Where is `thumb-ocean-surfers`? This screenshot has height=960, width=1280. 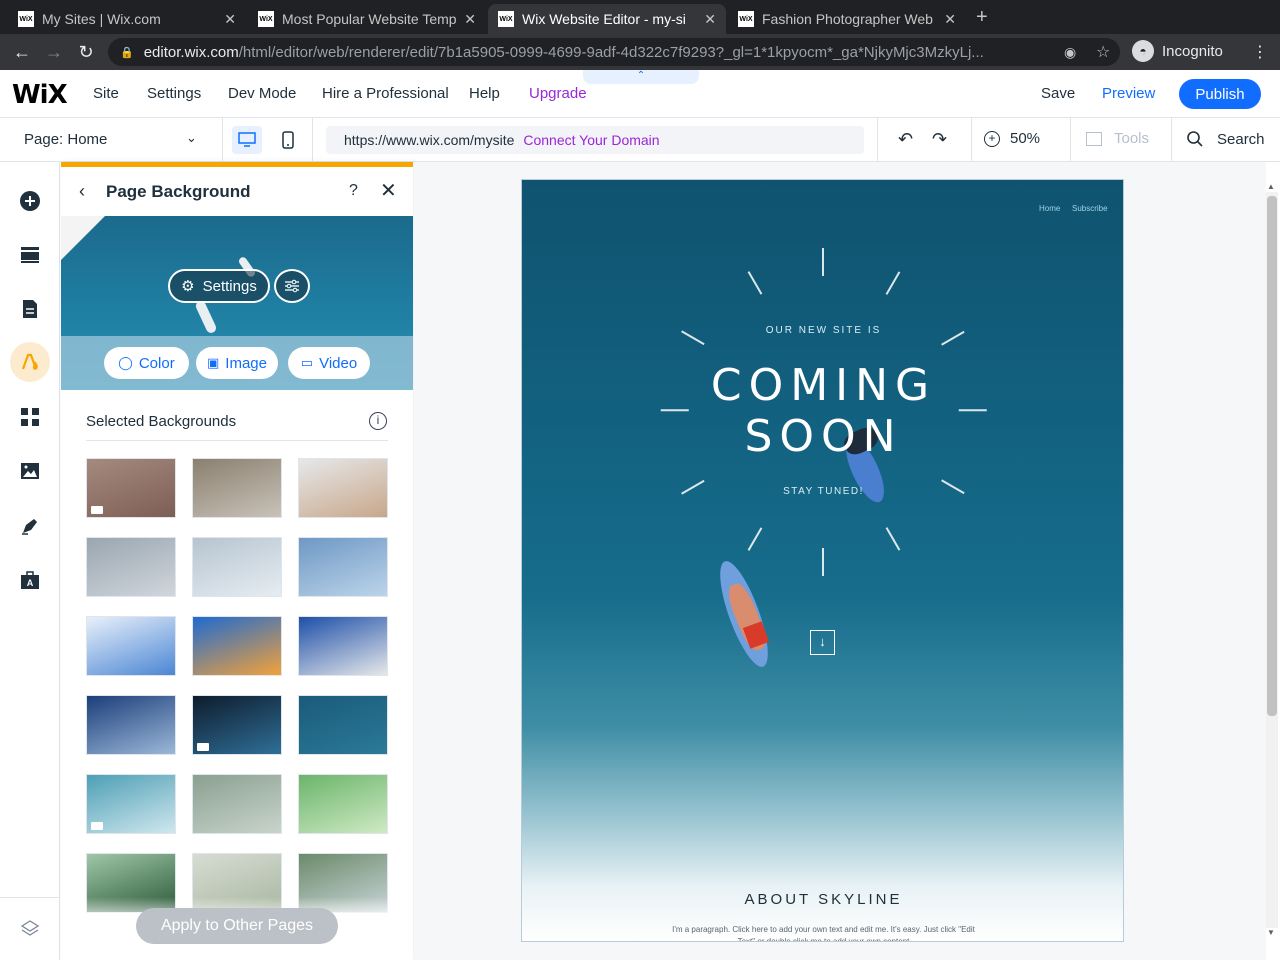
thumb-ocean-surfers is located at coordinates (343, 725).